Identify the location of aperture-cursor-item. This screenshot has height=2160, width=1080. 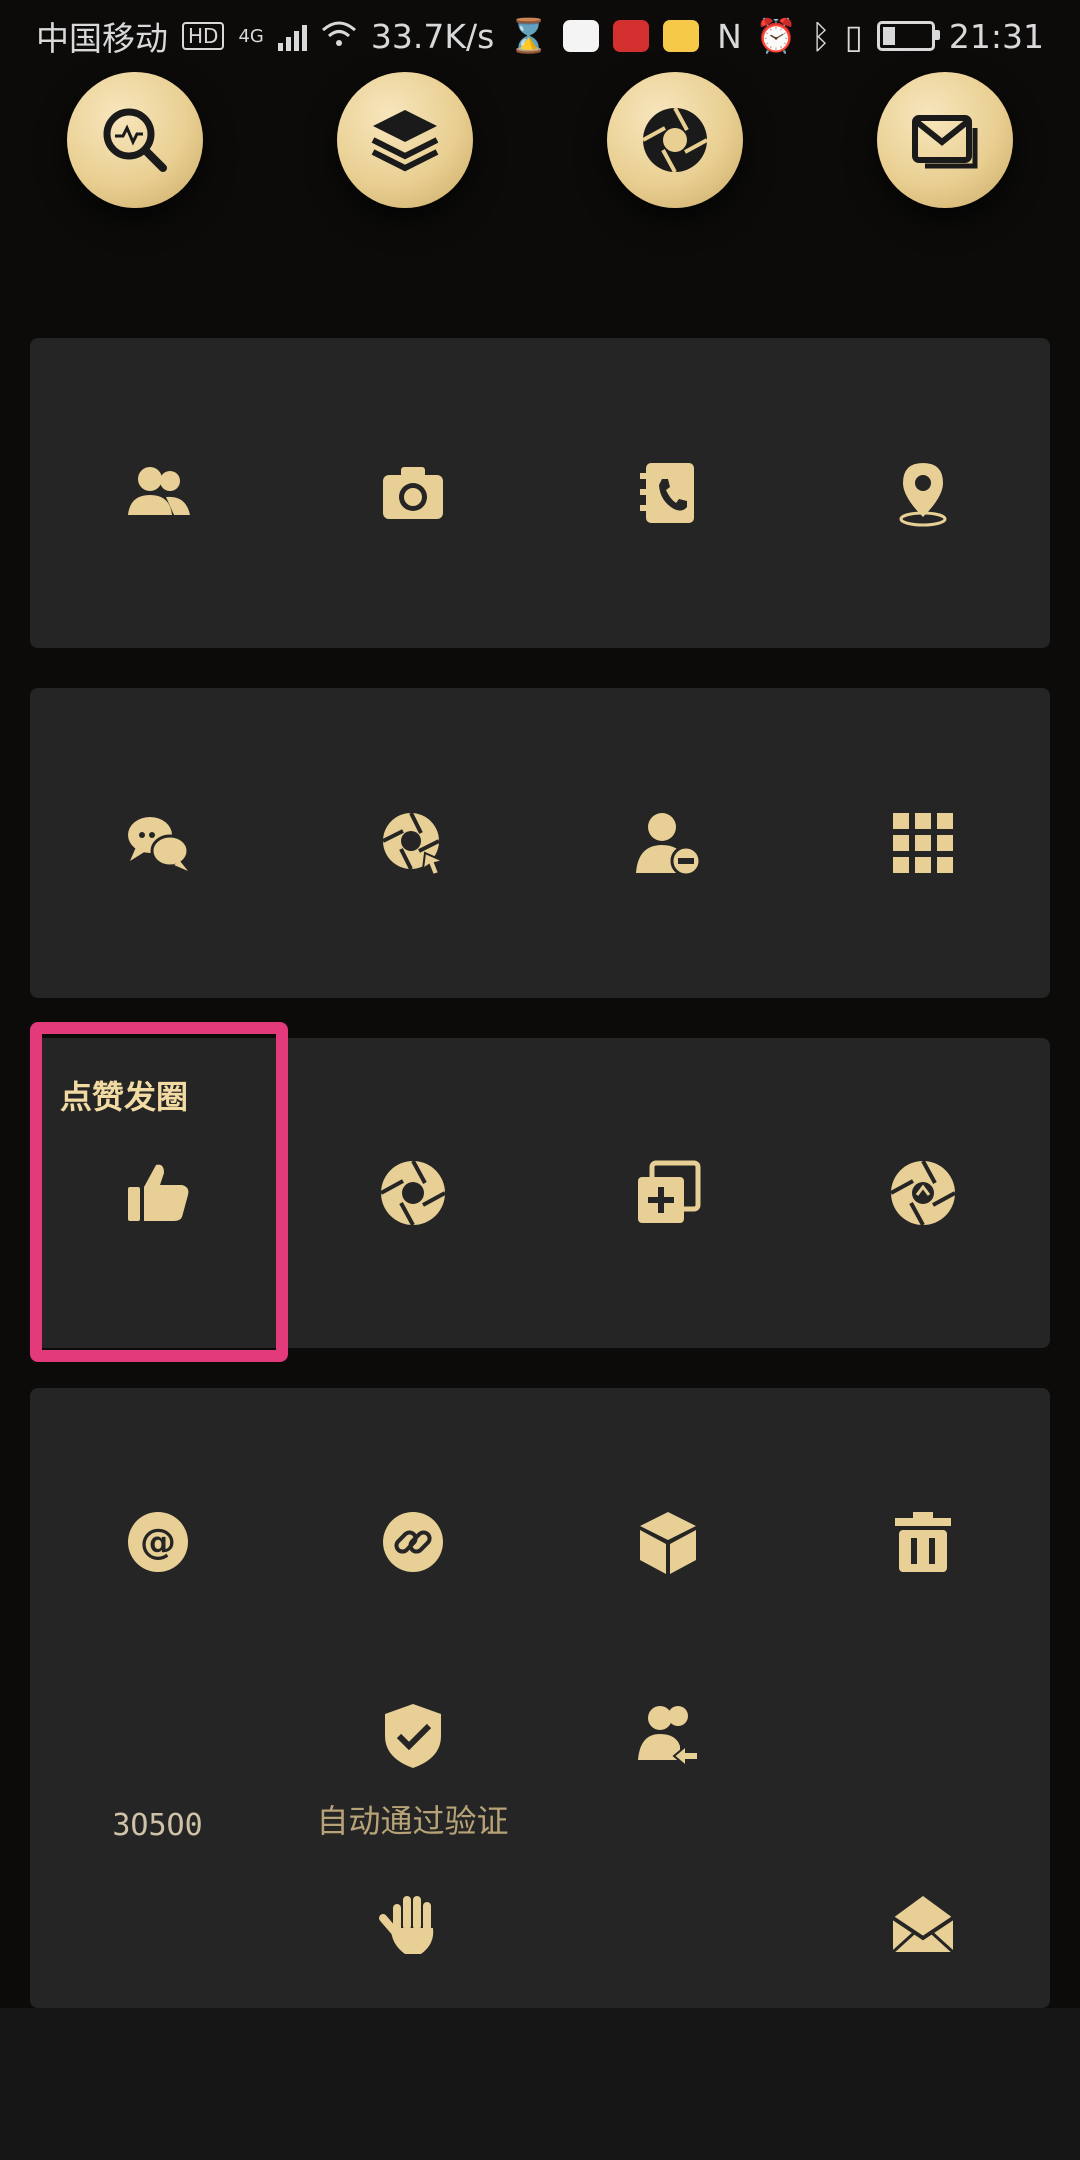
(412, 843).